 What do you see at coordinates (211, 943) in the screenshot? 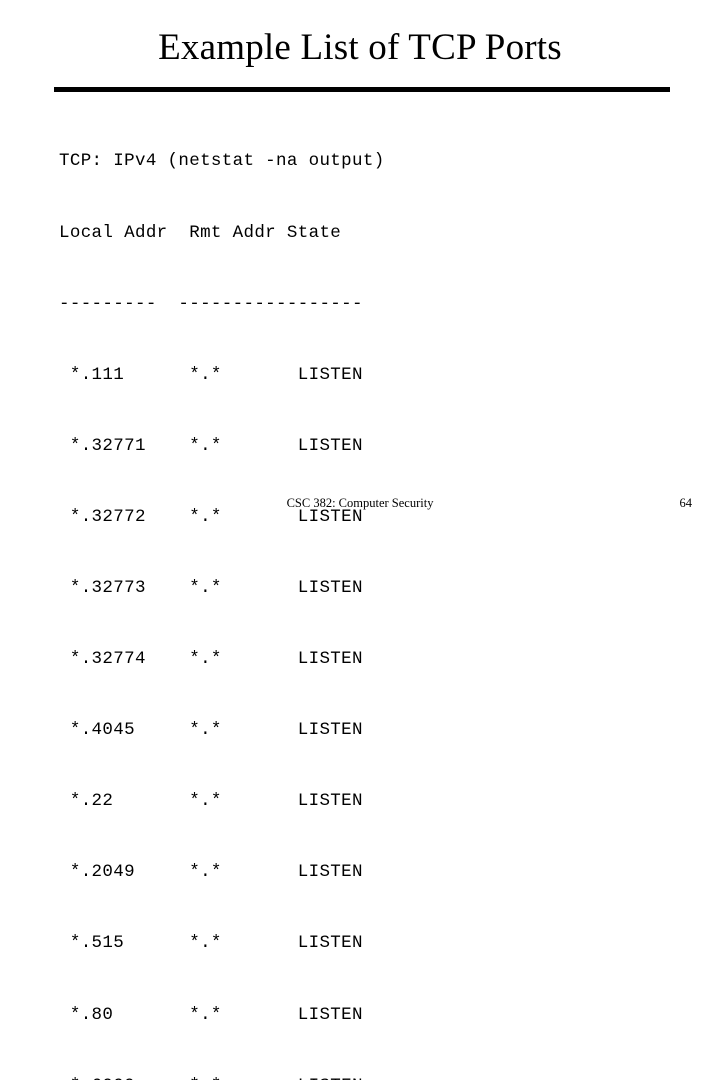
I see `console-line-row: *.515 *.* LISTEN` at bounding box center [211, 943].